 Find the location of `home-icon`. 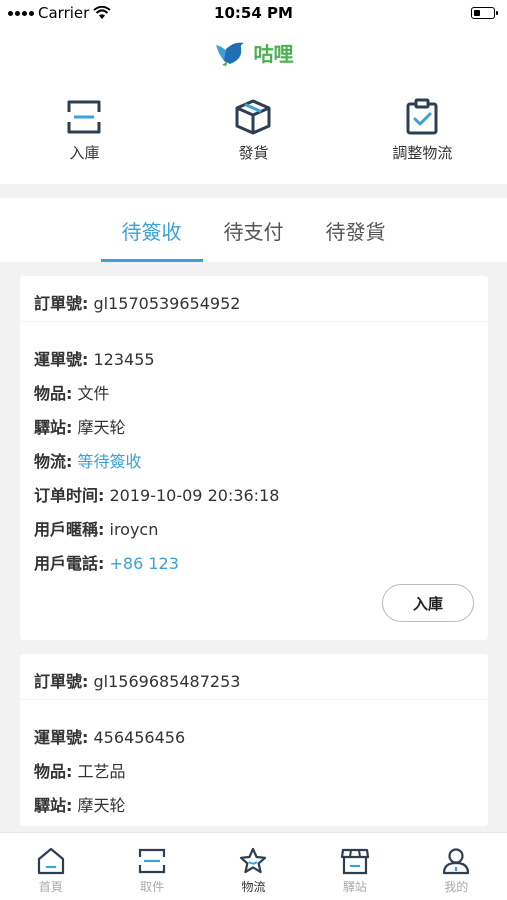

home-icon is located at coordinates (50, 861).